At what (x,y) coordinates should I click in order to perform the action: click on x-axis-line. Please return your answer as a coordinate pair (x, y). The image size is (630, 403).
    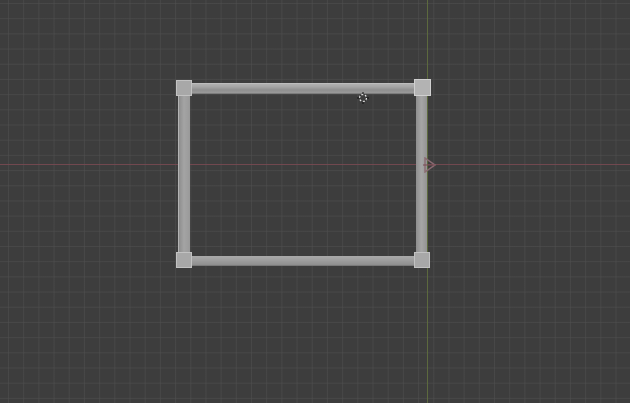
    Looking at the image, I should click on (315, 164).